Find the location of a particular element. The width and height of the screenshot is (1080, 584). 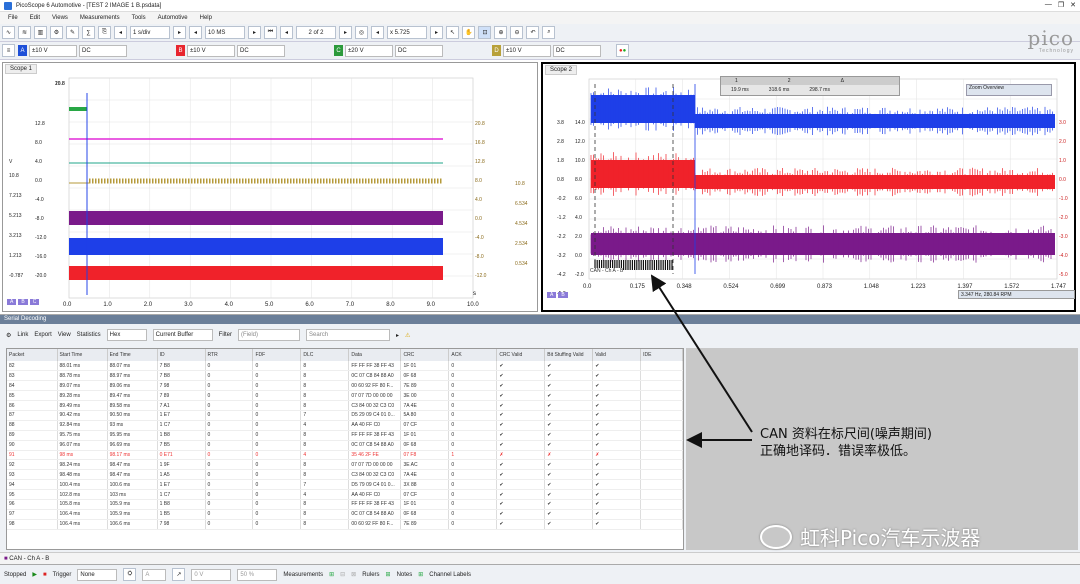

watermark: 虹科Pico汽车示波器 is located at coordinates (870, 536).